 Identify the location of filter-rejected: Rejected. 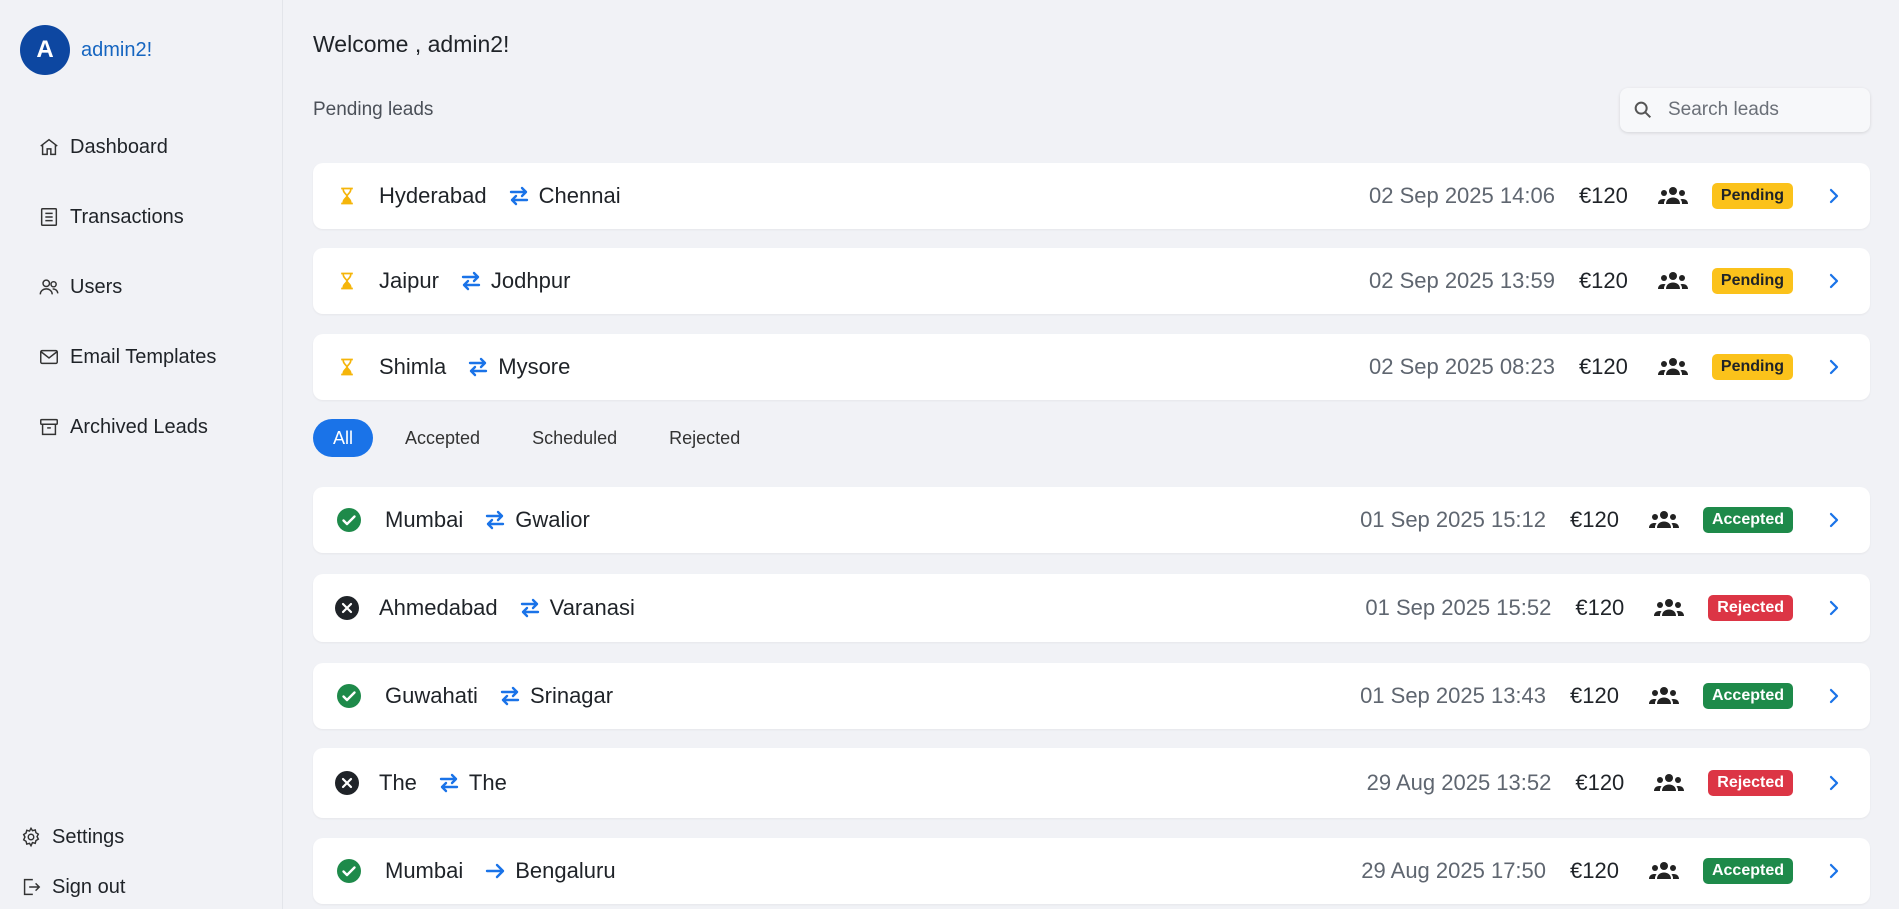
(704, 438).